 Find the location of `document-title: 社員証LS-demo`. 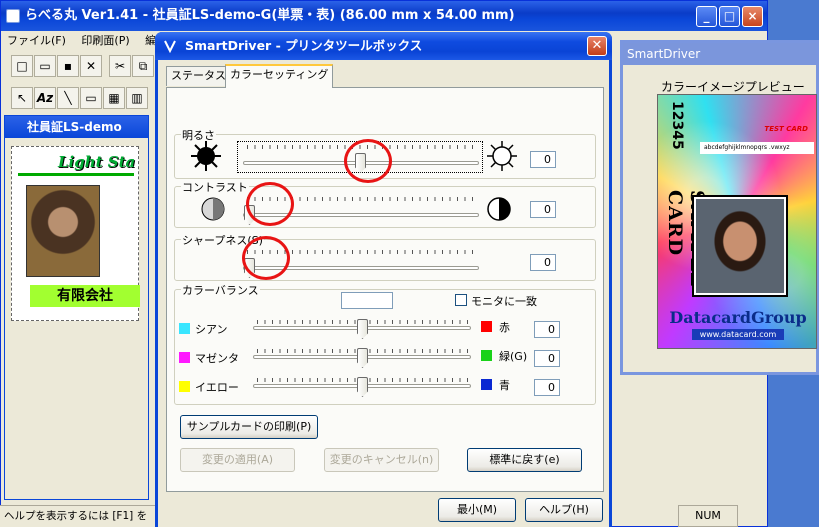

document-title: 社員証LS-demo is located at coordinates (74, 127).